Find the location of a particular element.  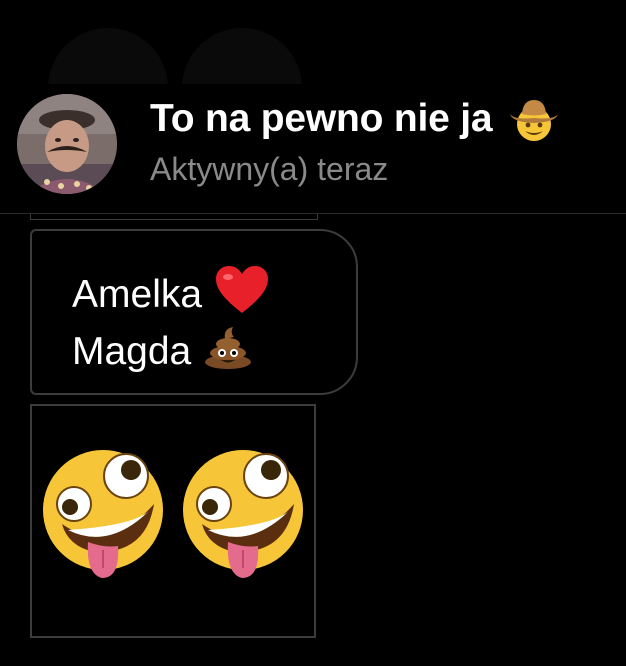

chat-title: To na pewno nie ja is located at coordinates (356, 119).